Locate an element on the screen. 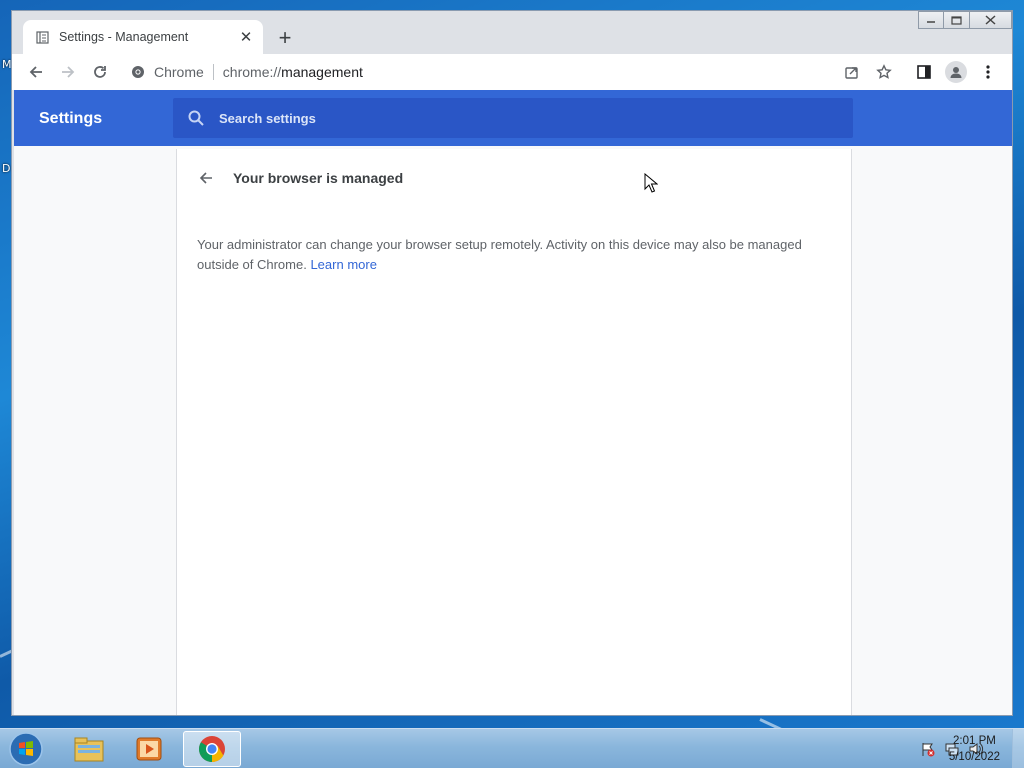 The width and height of the screenshot is (1024, 768). share-icon is located at coordinates (851, 73).